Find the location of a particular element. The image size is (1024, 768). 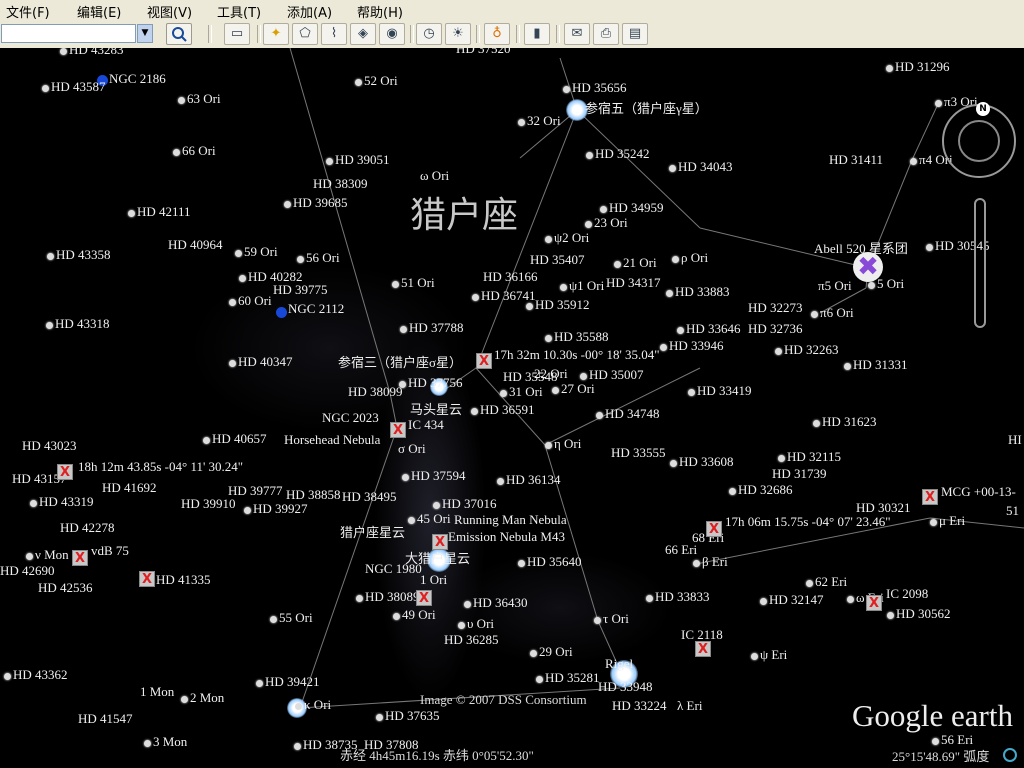

star-label: π5 Ori is located at coordinates (835, 286).